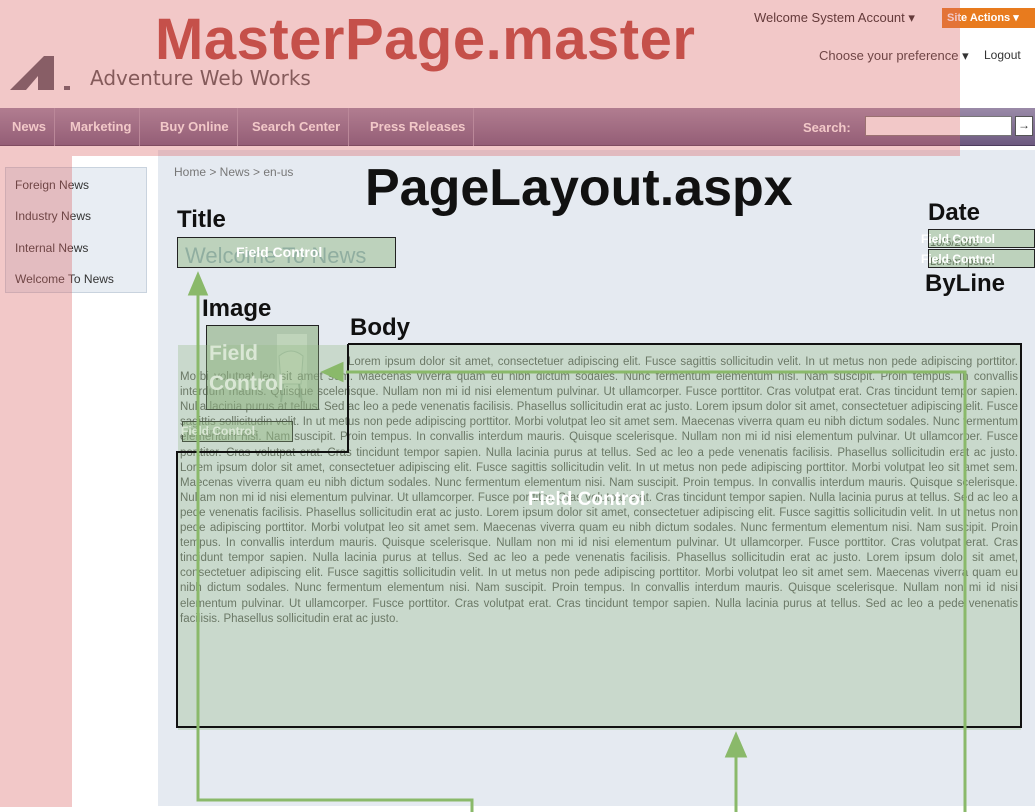 This screenshot has width=1035, height=812. I want to click on master-page-left-overlay, so click(36, 481).